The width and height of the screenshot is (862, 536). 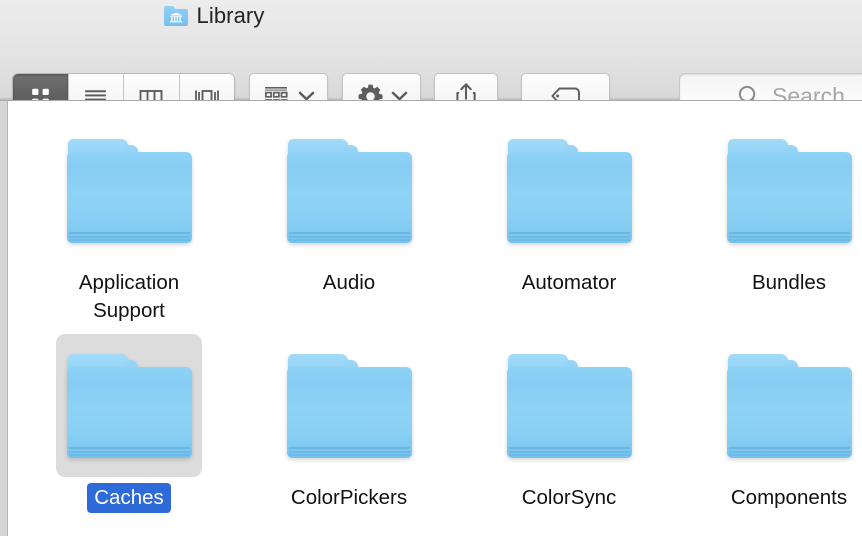 I want to click on file-item-colorsync: ColorSync, so click(x=569, y=423).